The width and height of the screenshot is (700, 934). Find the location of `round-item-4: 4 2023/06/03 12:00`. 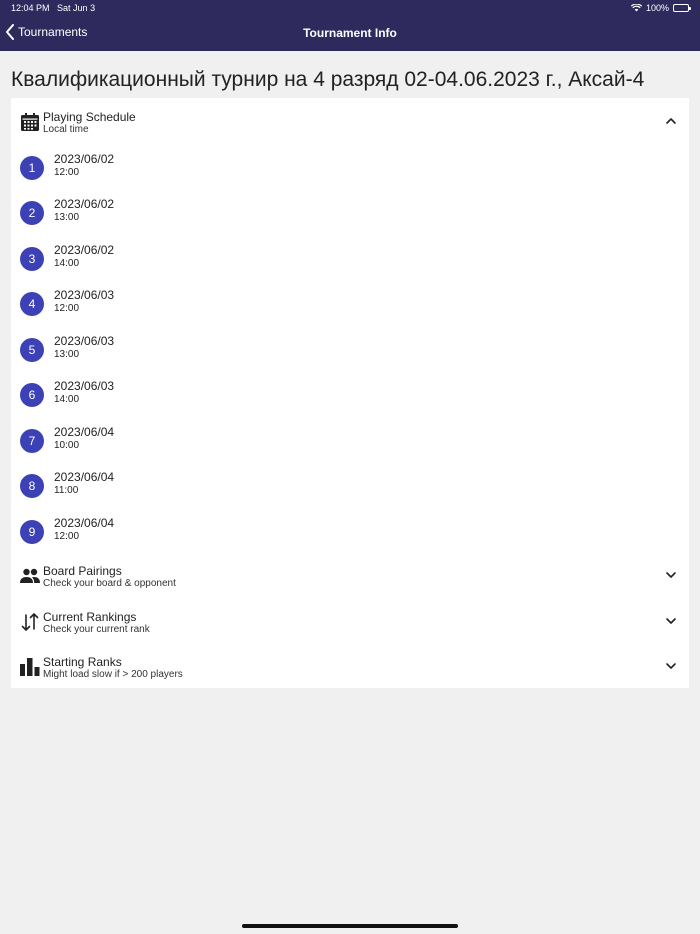

round-item-4: 4 2023/06/03 12:00 is located at coordinates (350, 310).